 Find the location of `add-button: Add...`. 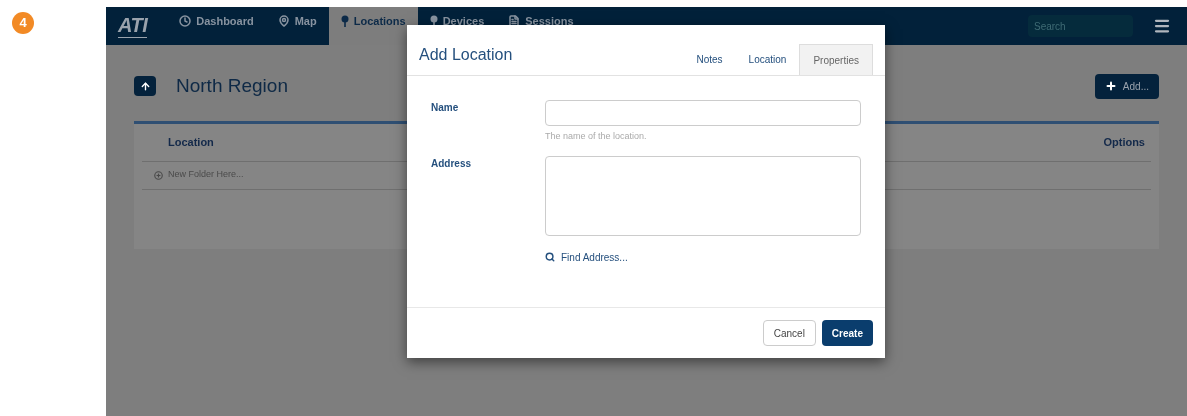

add-button: Add... is located at coordinates (1126, 86).